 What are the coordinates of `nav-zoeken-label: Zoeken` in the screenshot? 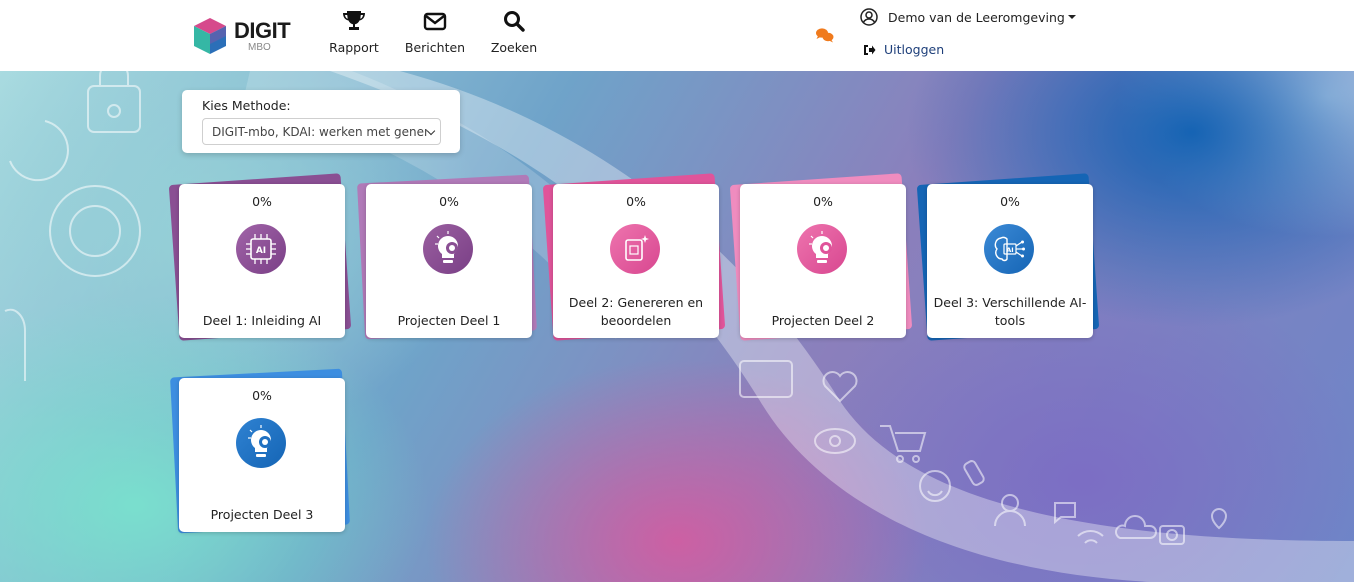 It's located at (514, 47).